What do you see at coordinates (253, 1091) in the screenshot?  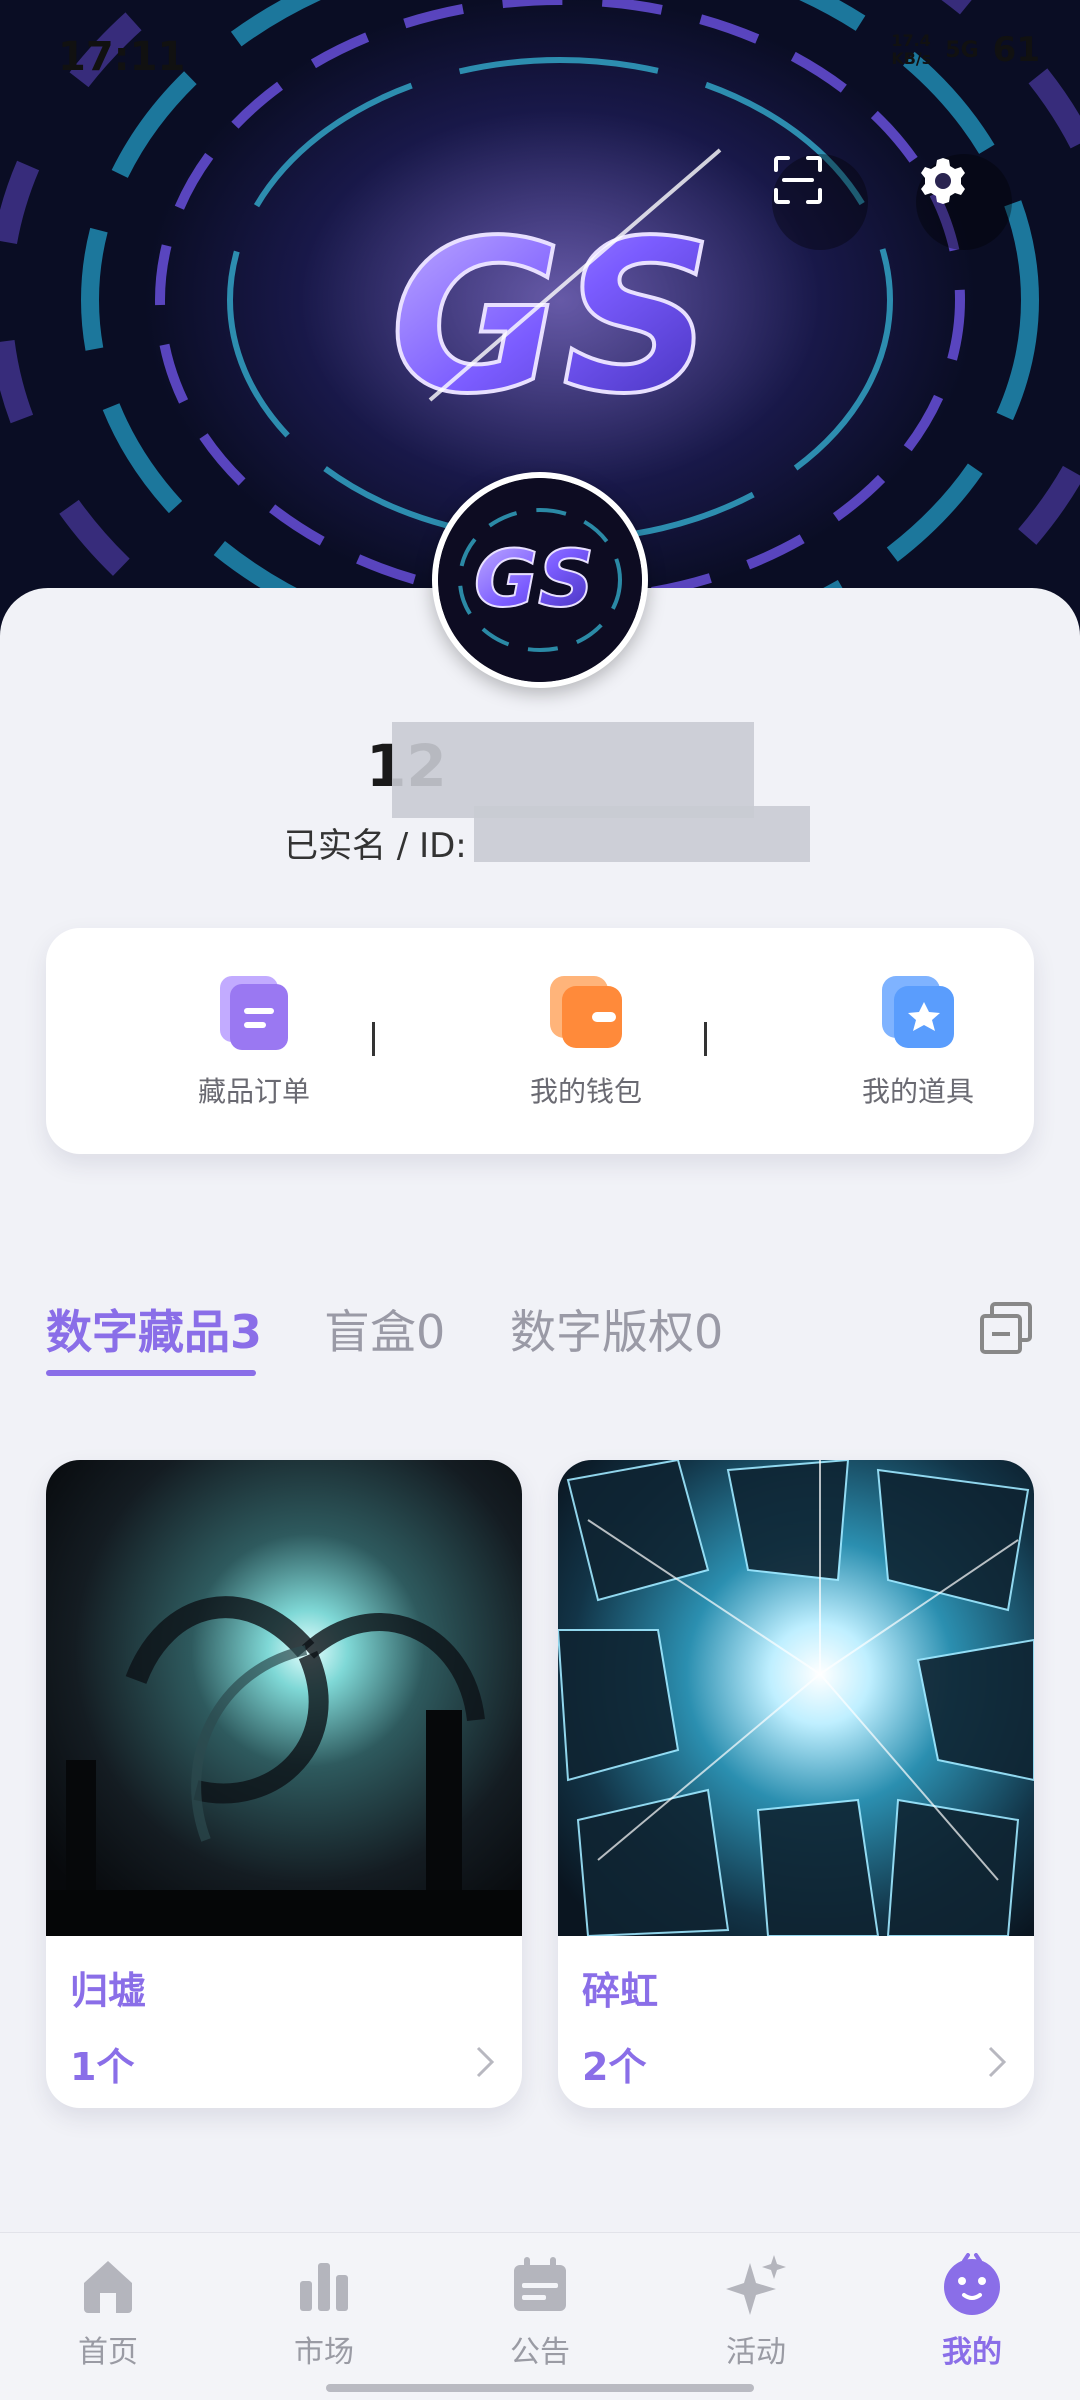 I see `orders-label: 藏品订单` at bounding box center [253, 1091].